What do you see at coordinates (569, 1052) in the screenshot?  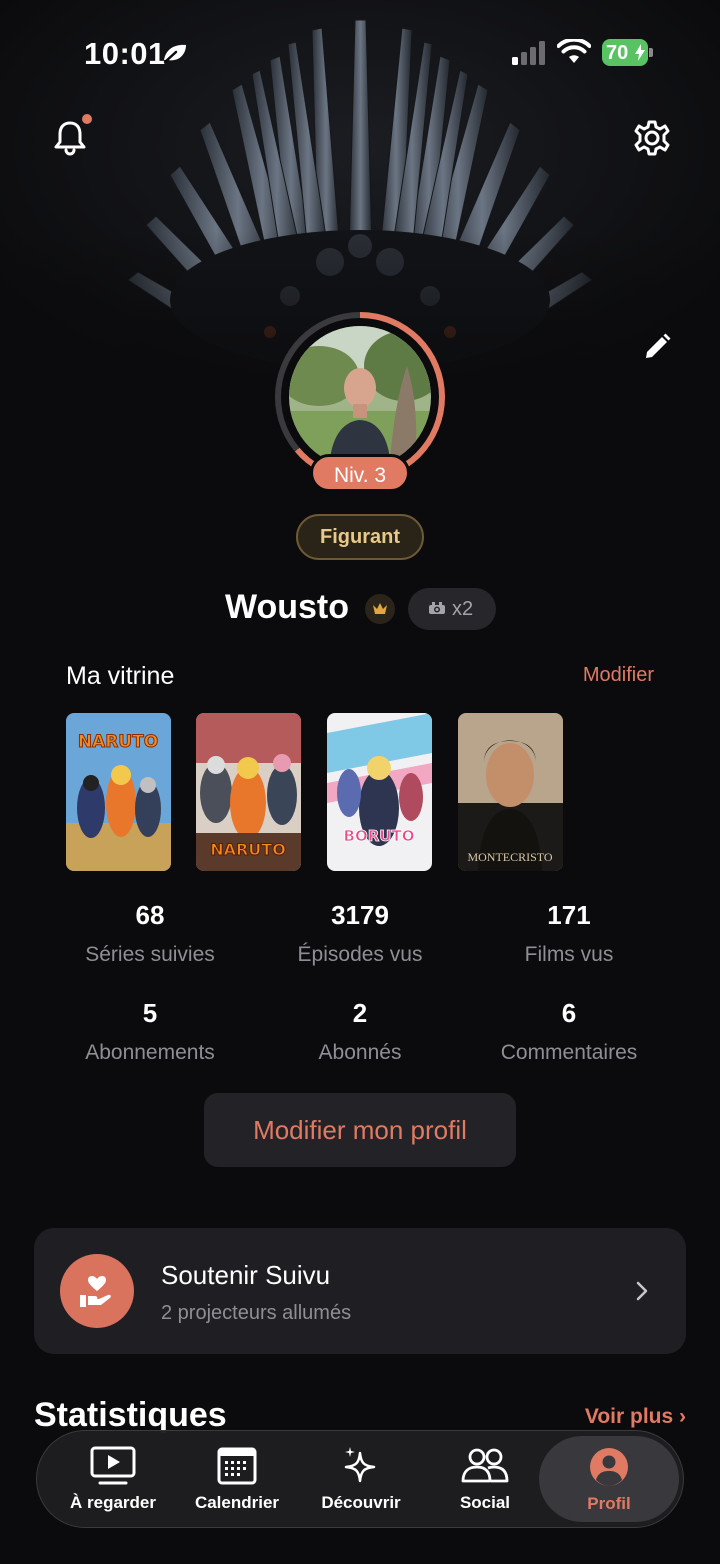 I see `stat-label: Commentaires` at bounding box center [569, 1052].